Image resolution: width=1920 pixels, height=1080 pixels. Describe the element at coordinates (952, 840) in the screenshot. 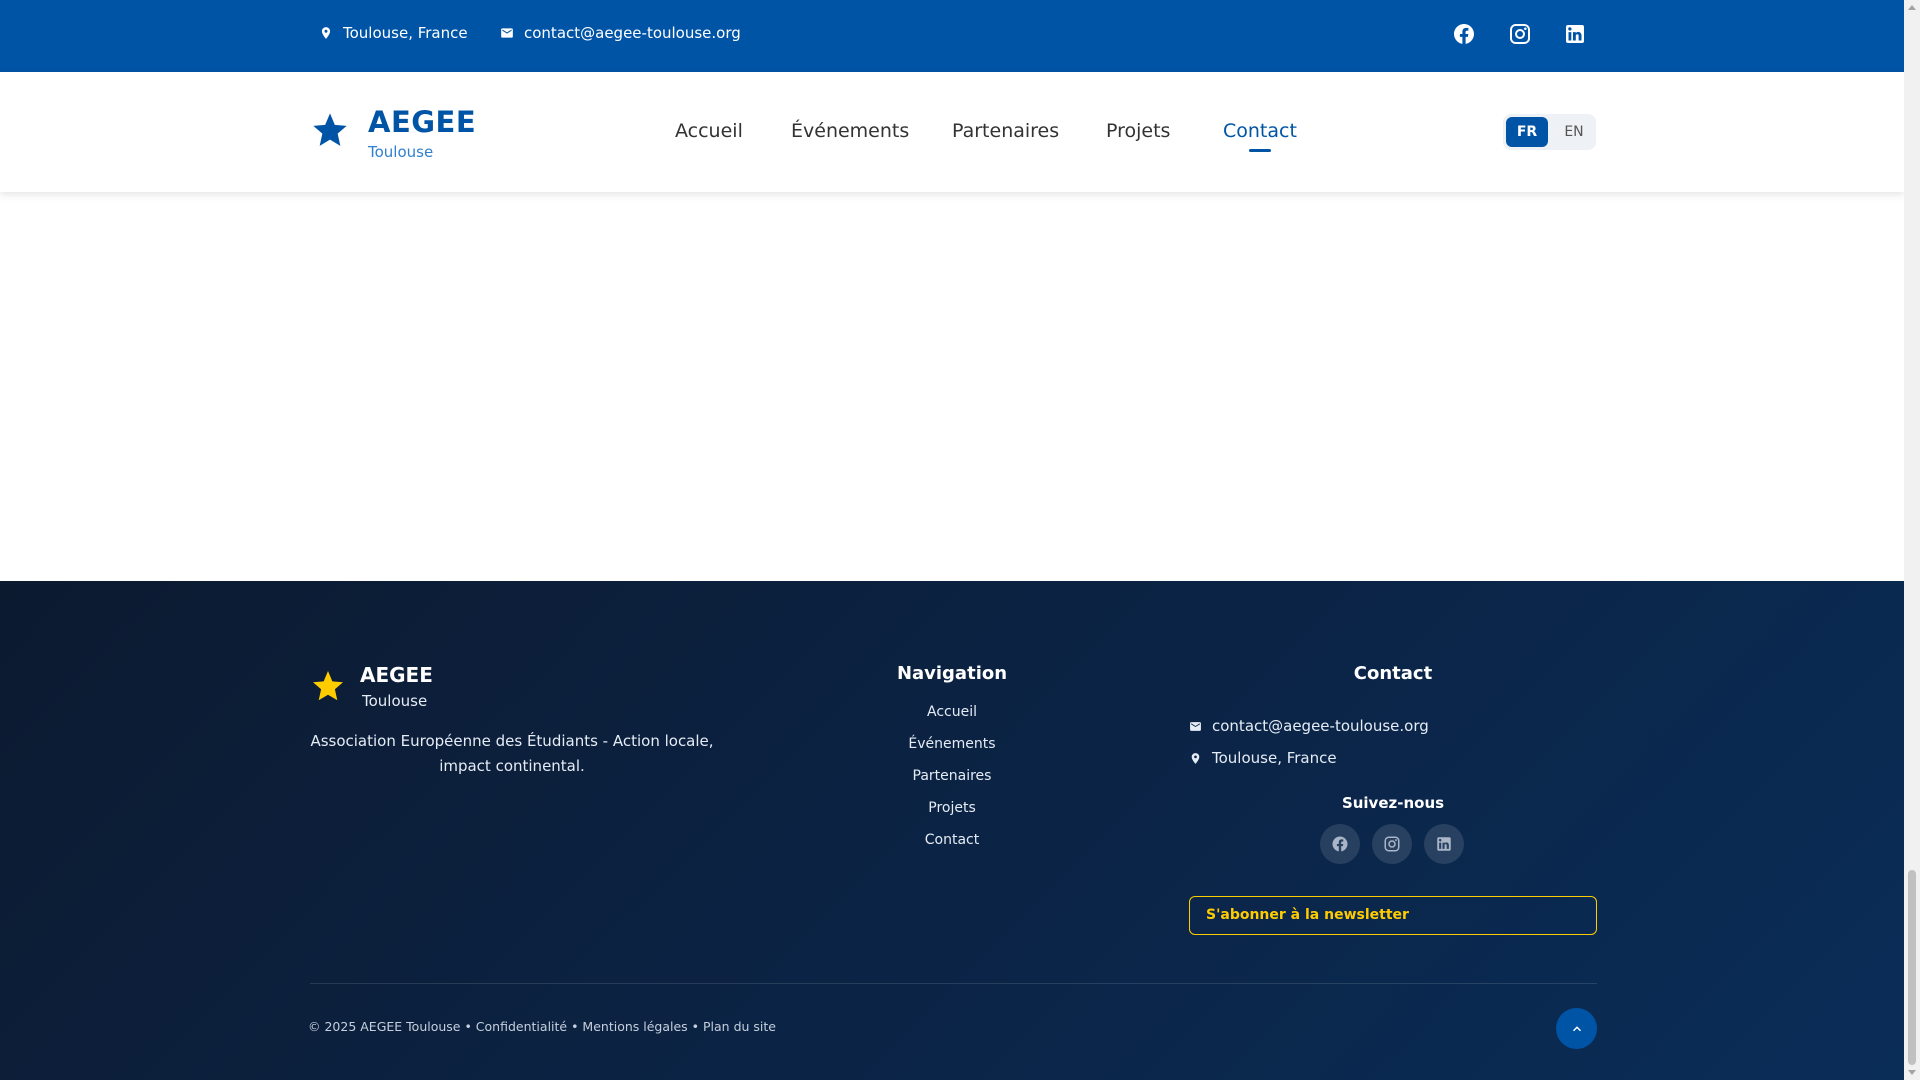

I see `footer-link-contact: Contact` at that location.